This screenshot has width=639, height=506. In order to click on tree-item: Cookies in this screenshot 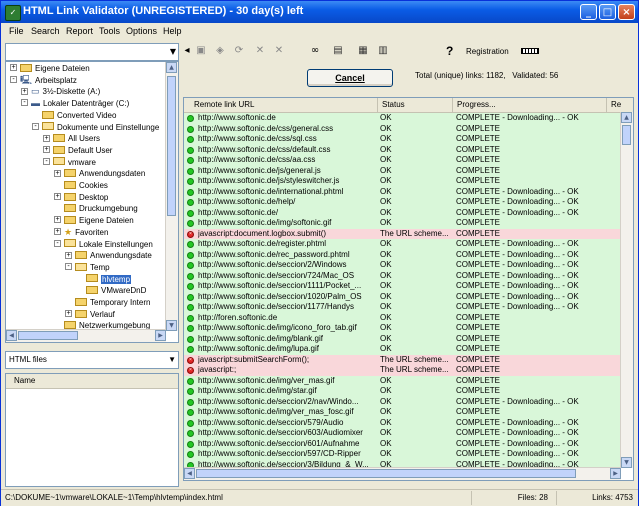, I will do `click(81, 185)`.